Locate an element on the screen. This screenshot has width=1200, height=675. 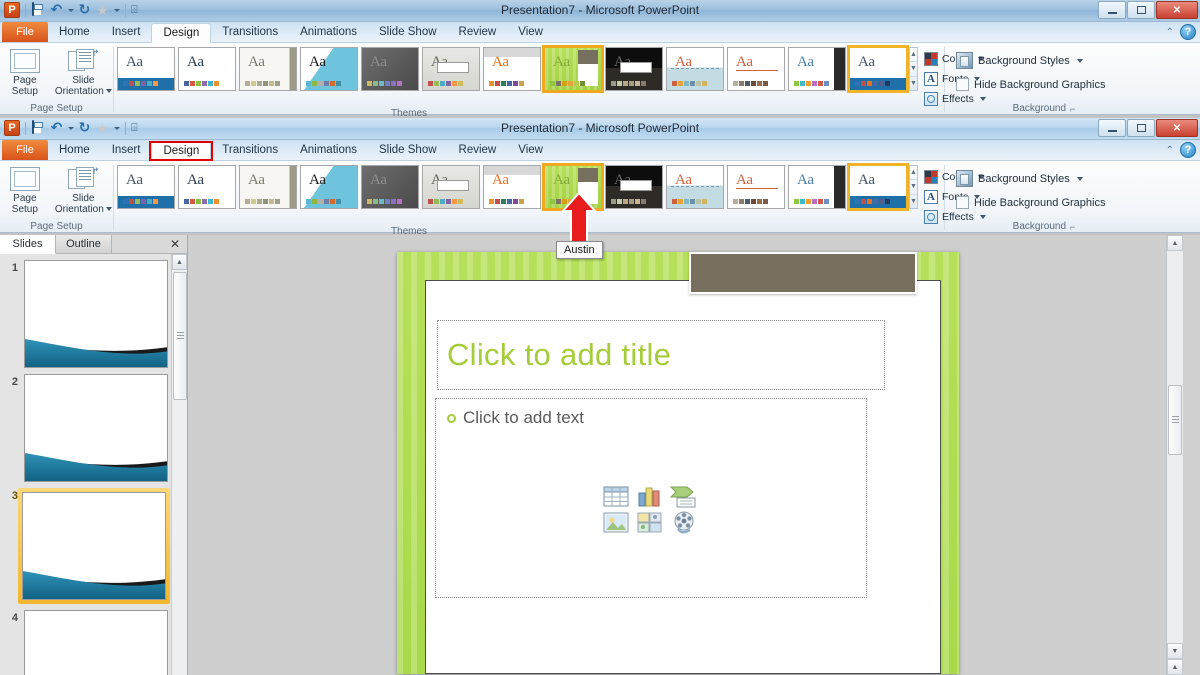
bg-gallery-scroll-down-icon: ▼ is located at coordinates (913, 69).